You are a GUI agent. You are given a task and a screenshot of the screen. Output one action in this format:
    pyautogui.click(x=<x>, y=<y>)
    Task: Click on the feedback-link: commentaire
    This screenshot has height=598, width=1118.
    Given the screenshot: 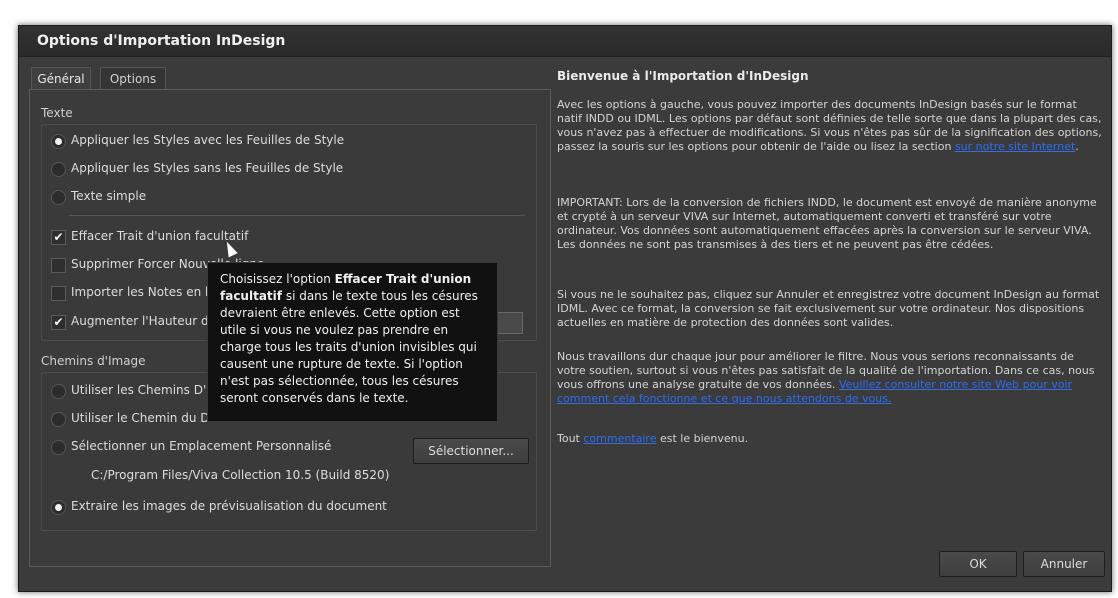 What is the action you would take?
    pyautogui.click(x=619, y=438)
    